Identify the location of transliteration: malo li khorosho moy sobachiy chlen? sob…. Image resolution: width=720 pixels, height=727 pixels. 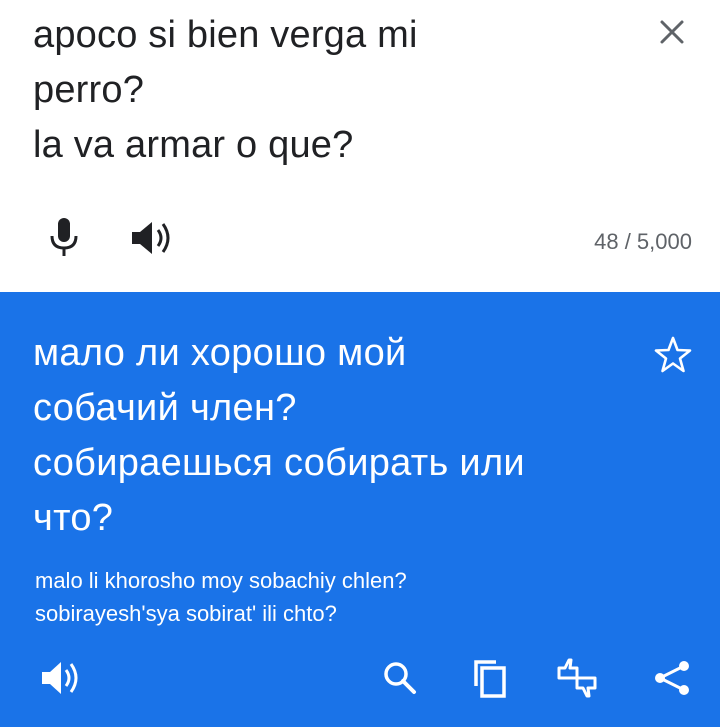
(335, 597).